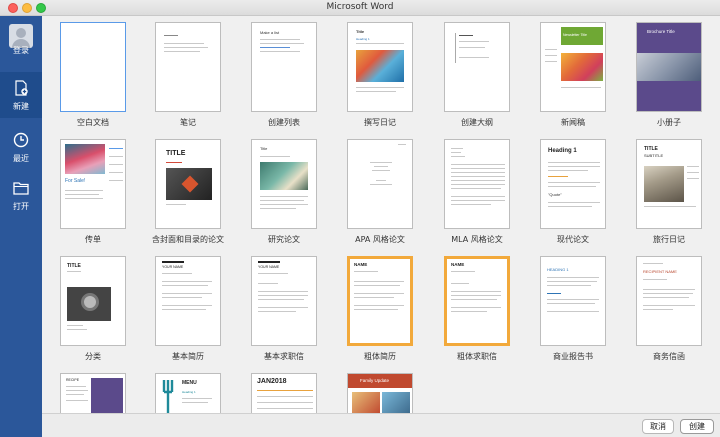  Describe the element at coordinates (284, 393) in the screenshot. I see `template-calendar: JAN2018` at that location.